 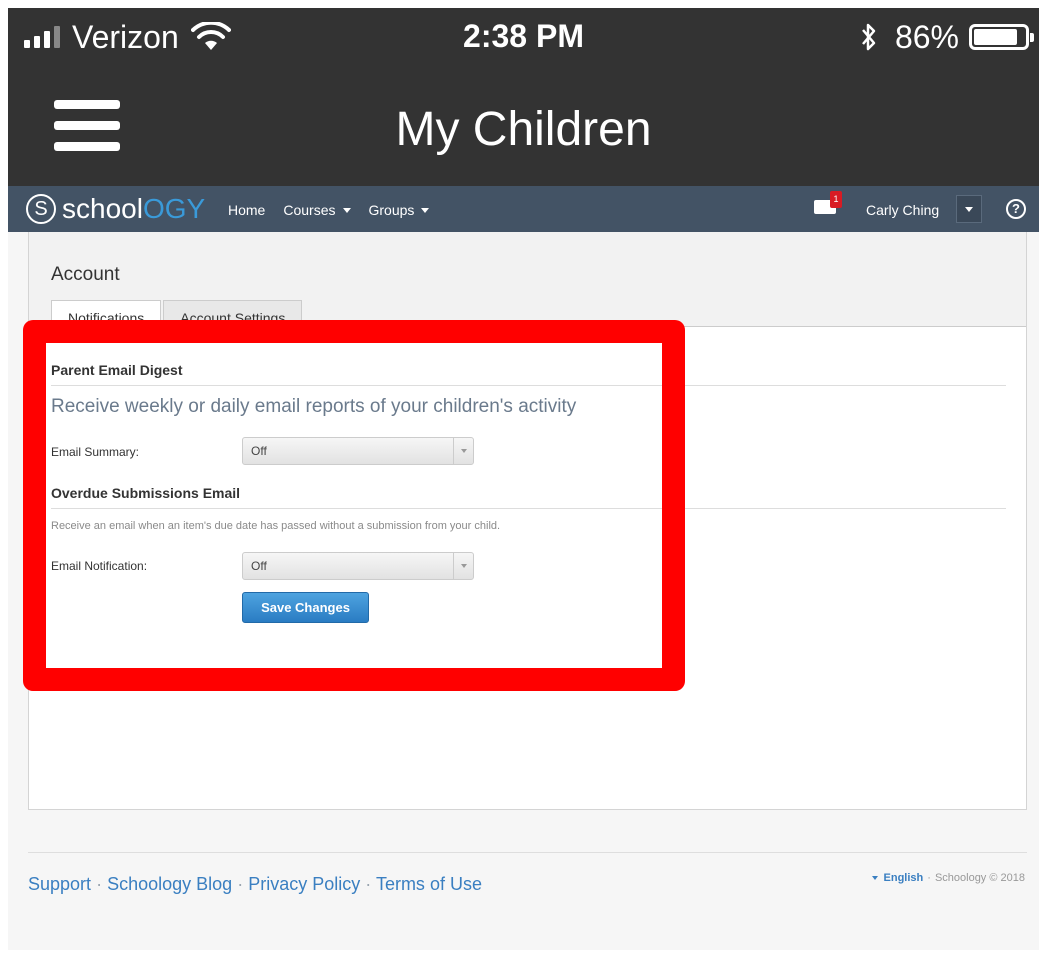 What do you see at coordinates (169, 884) in the screenshot?
I see `footer-link-blog: Schoology Blog` at bounding box center [169, 884].